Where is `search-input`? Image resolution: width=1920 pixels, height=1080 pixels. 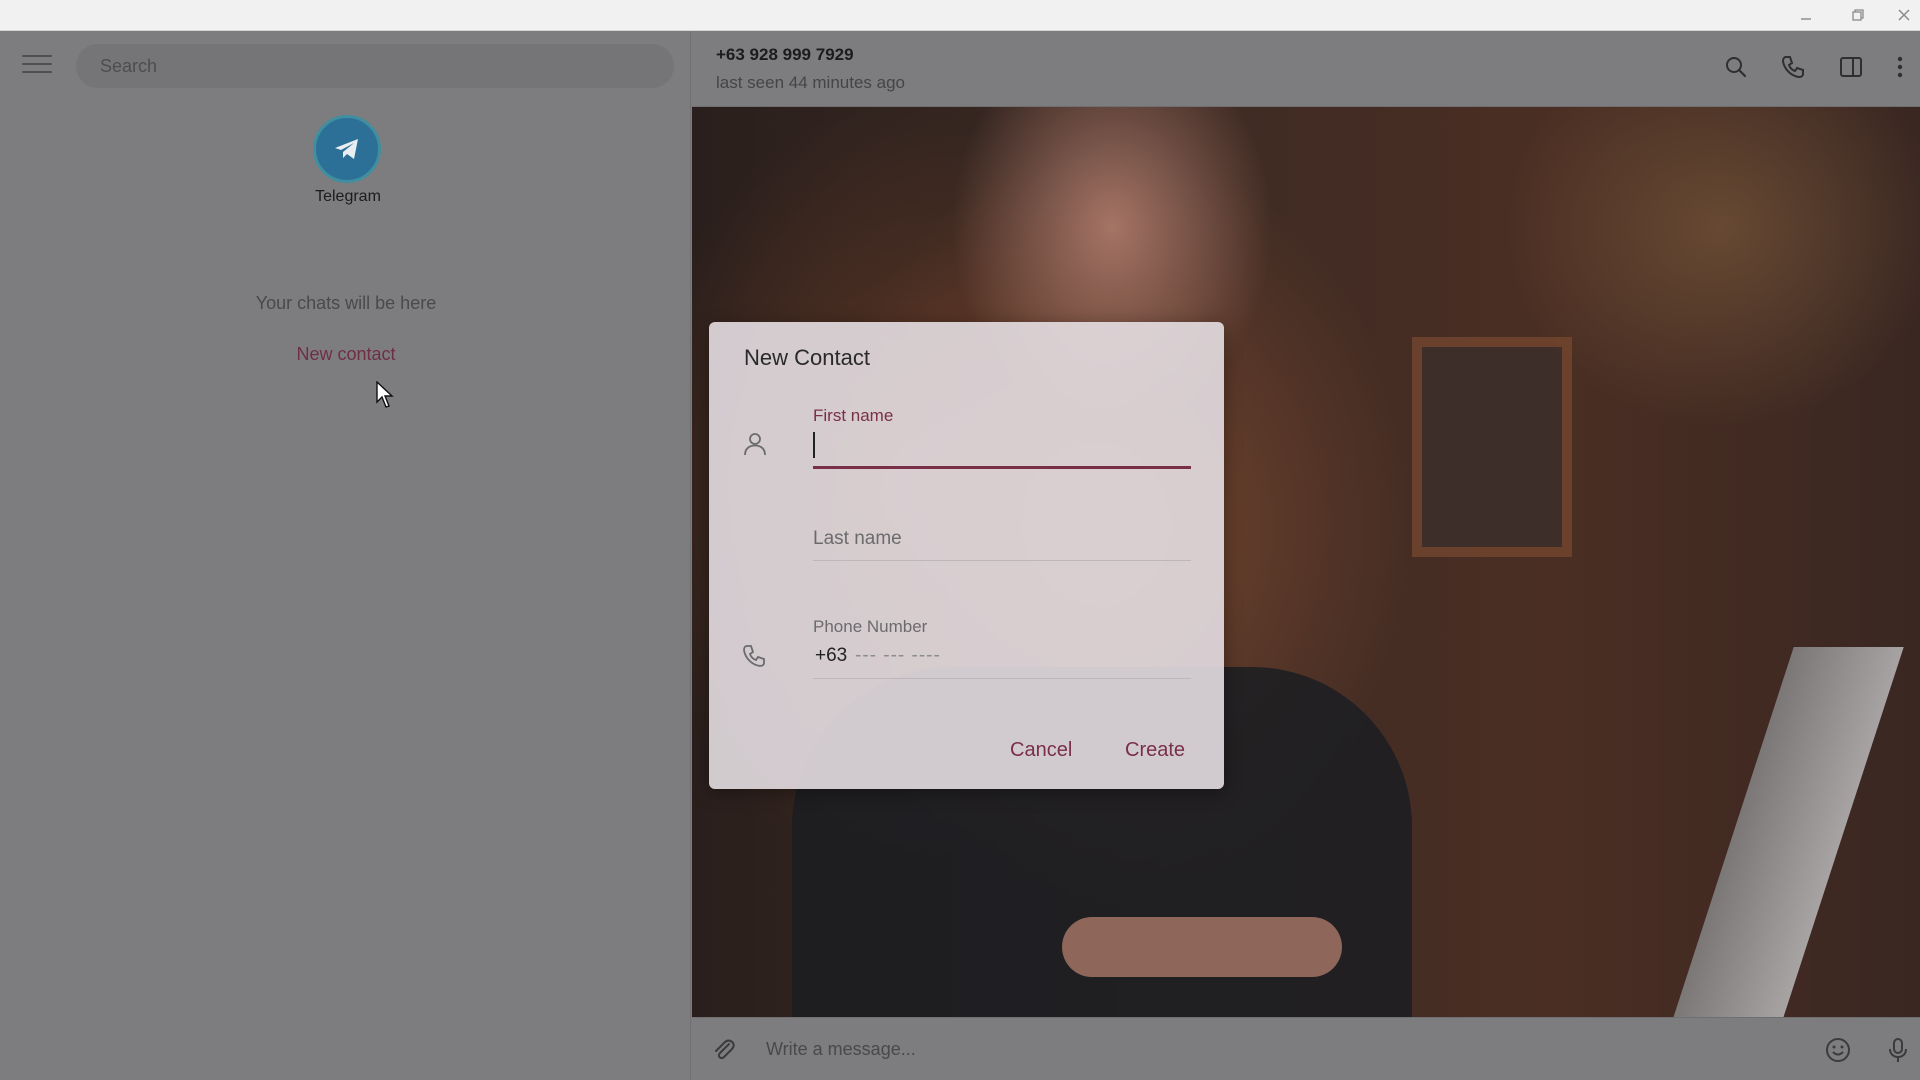
search-input is located at coordinates (375, 66).